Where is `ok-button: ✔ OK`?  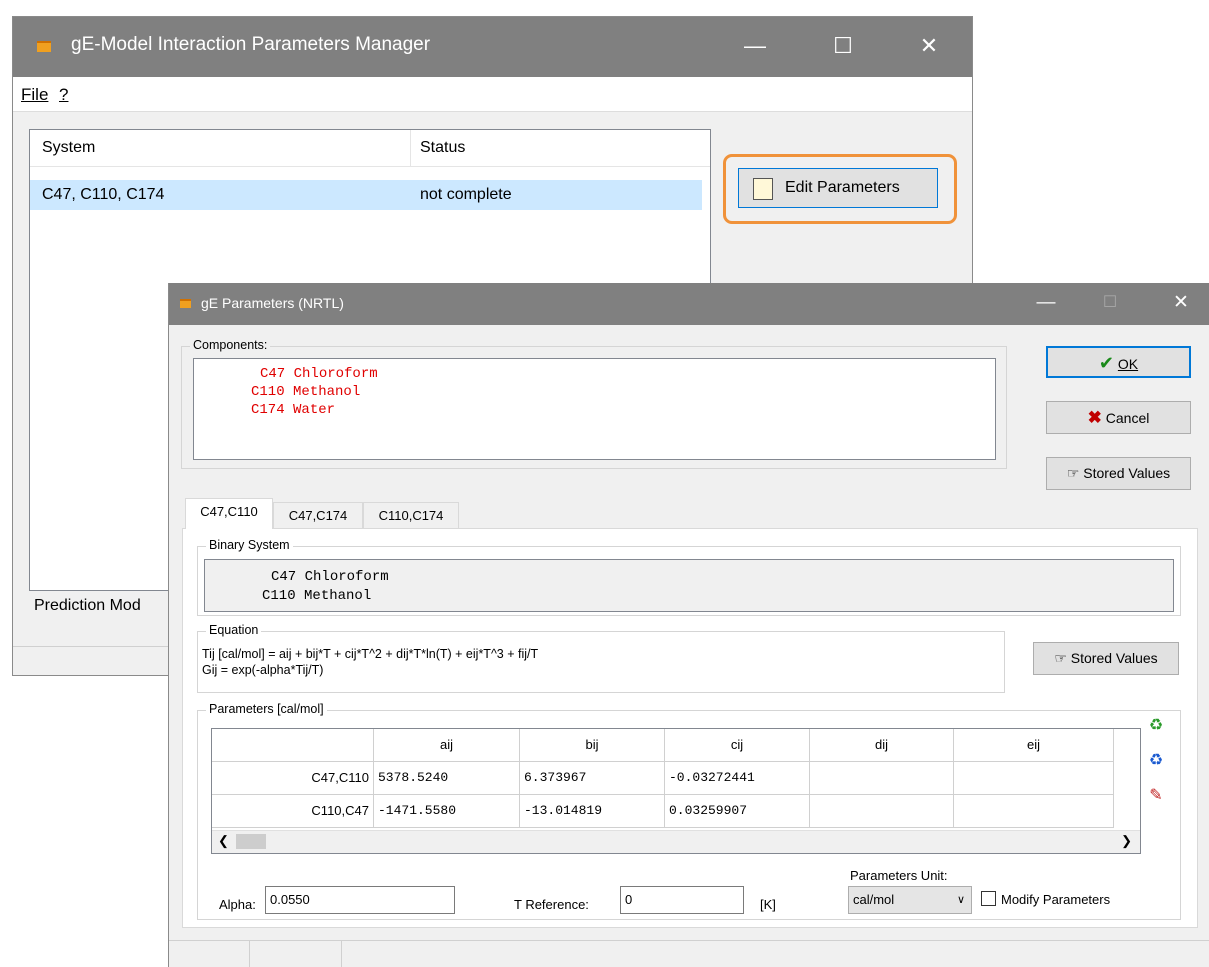 ok-button: ✔ OK is located at coordinates (1118, 362).